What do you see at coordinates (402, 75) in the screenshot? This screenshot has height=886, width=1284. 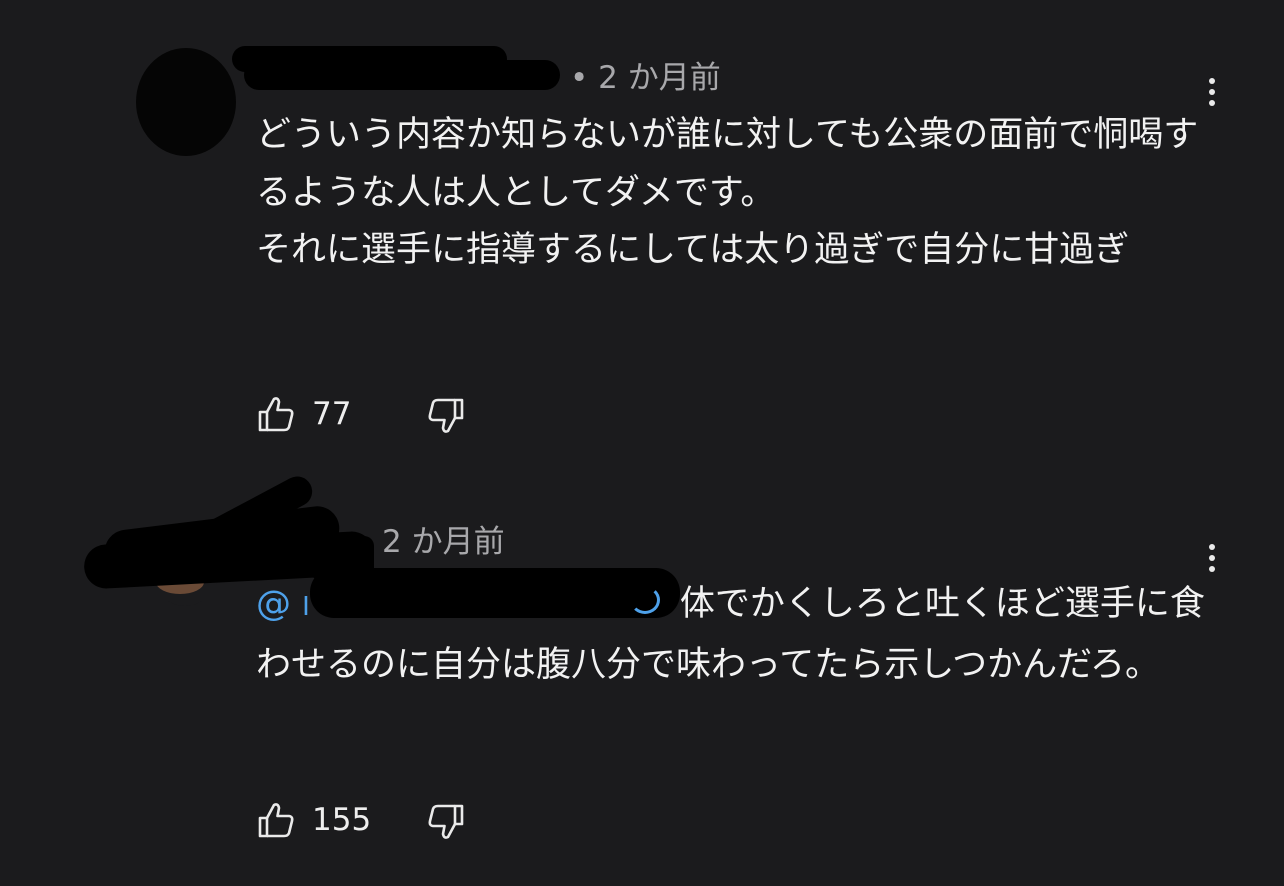 I see `redacted-username` at bounding box center [402, 75].